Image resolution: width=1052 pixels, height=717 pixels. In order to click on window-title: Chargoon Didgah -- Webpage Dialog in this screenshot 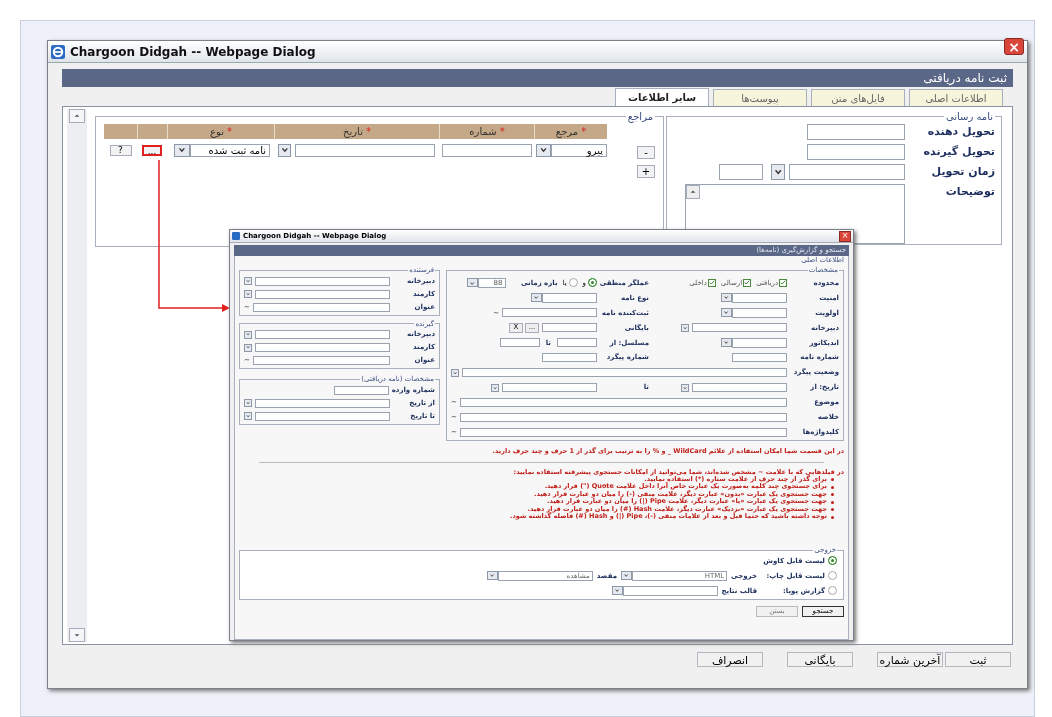, I will do `click(193, 52)`.